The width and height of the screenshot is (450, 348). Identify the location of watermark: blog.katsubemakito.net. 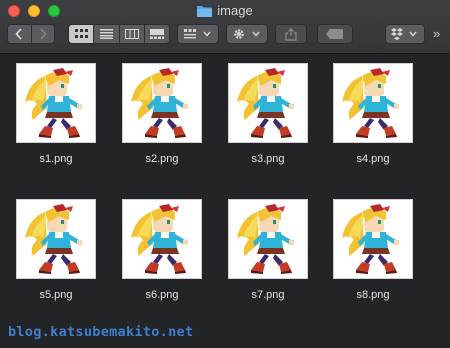
(101, 332).